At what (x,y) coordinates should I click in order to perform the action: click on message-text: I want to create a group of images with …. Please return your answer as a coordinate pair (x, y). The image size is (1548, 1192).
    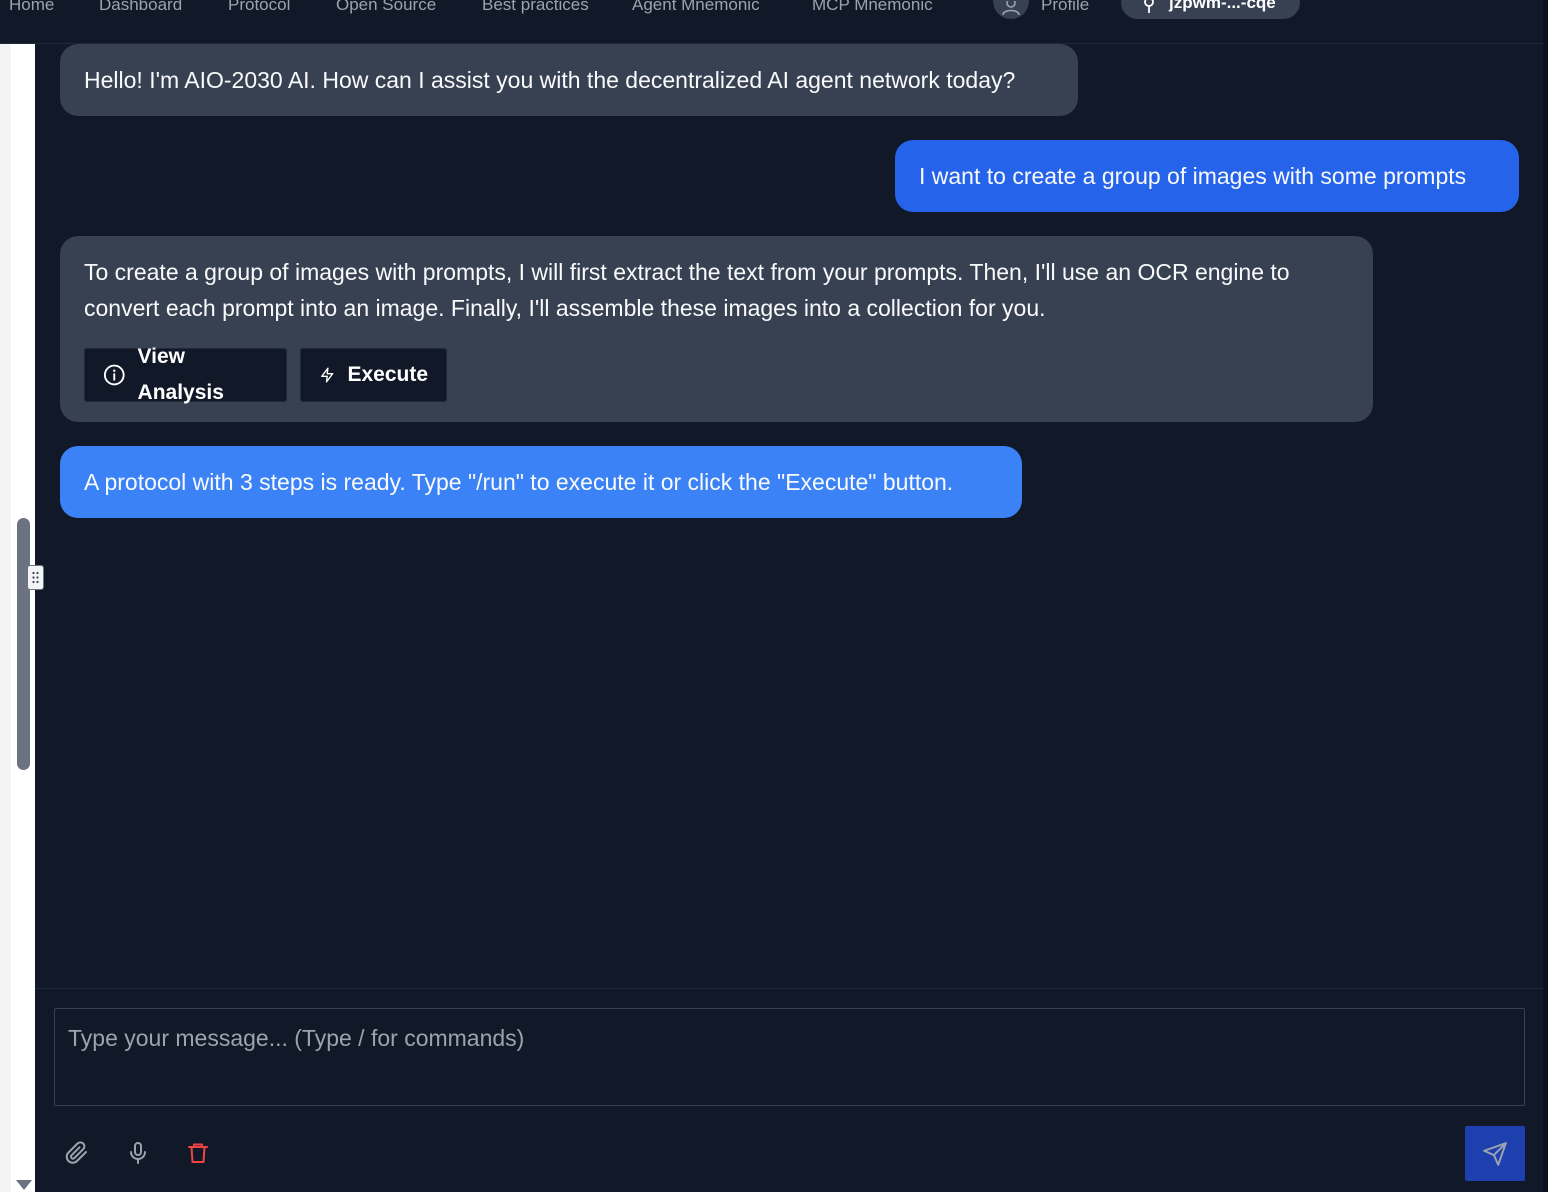
    Looking at the image, I should click on (1193, 176).